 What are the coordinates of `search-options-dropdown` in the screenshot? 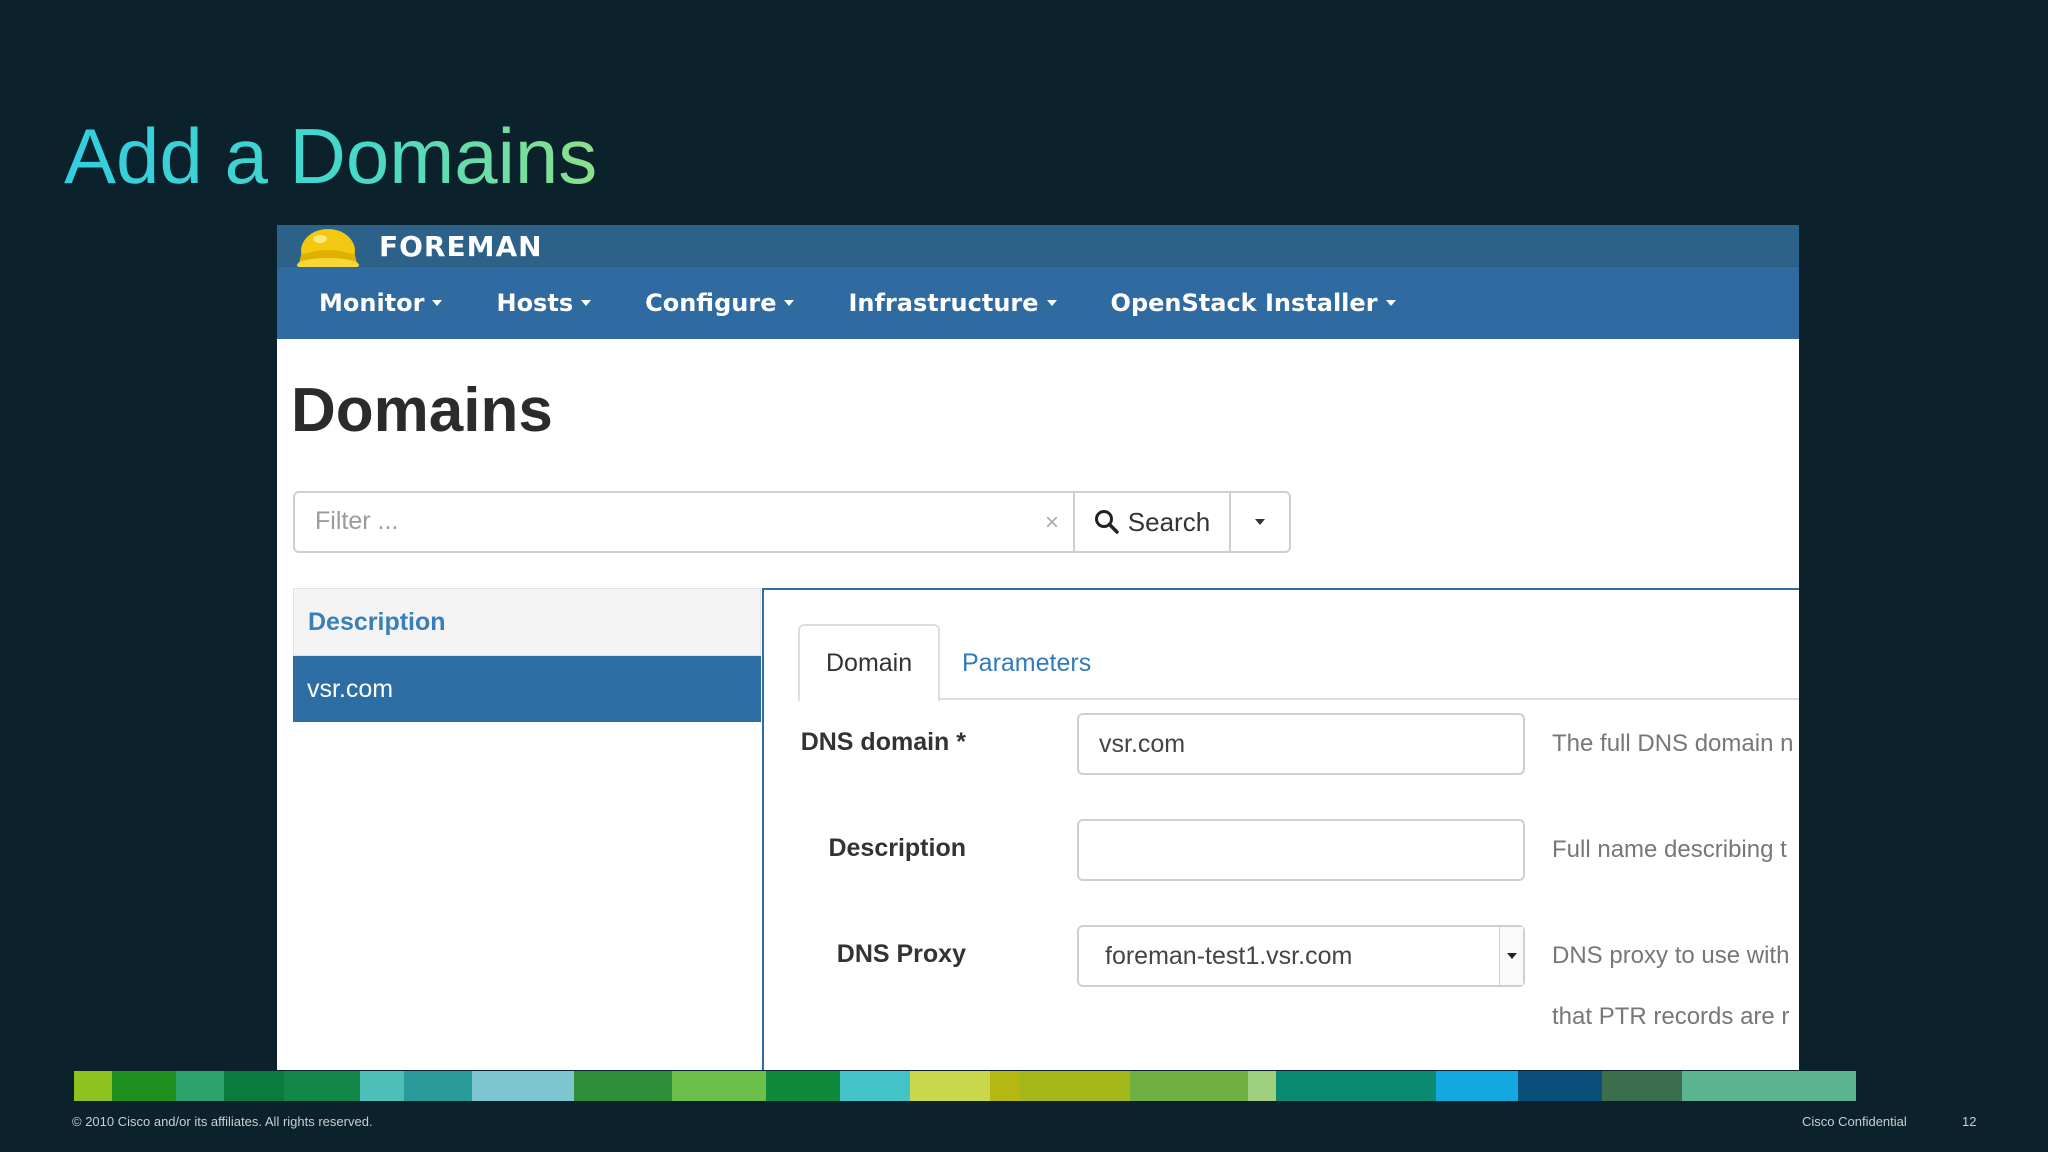 It's located at (1261, 522).